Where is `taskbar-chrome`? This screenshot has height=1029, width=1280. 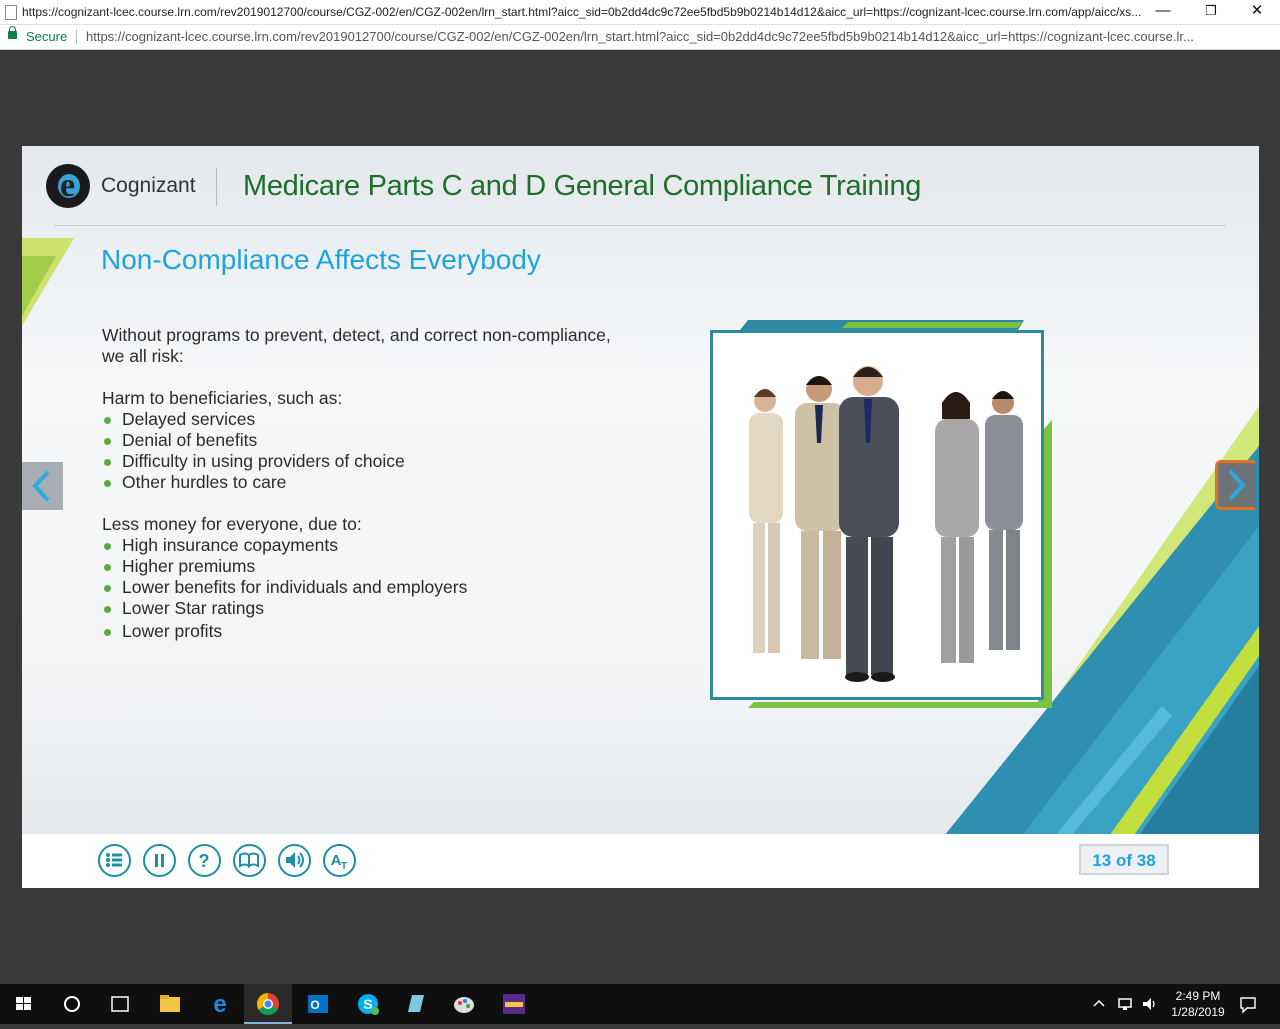
taskbar-chrome is located at coordinates (268, 1004).